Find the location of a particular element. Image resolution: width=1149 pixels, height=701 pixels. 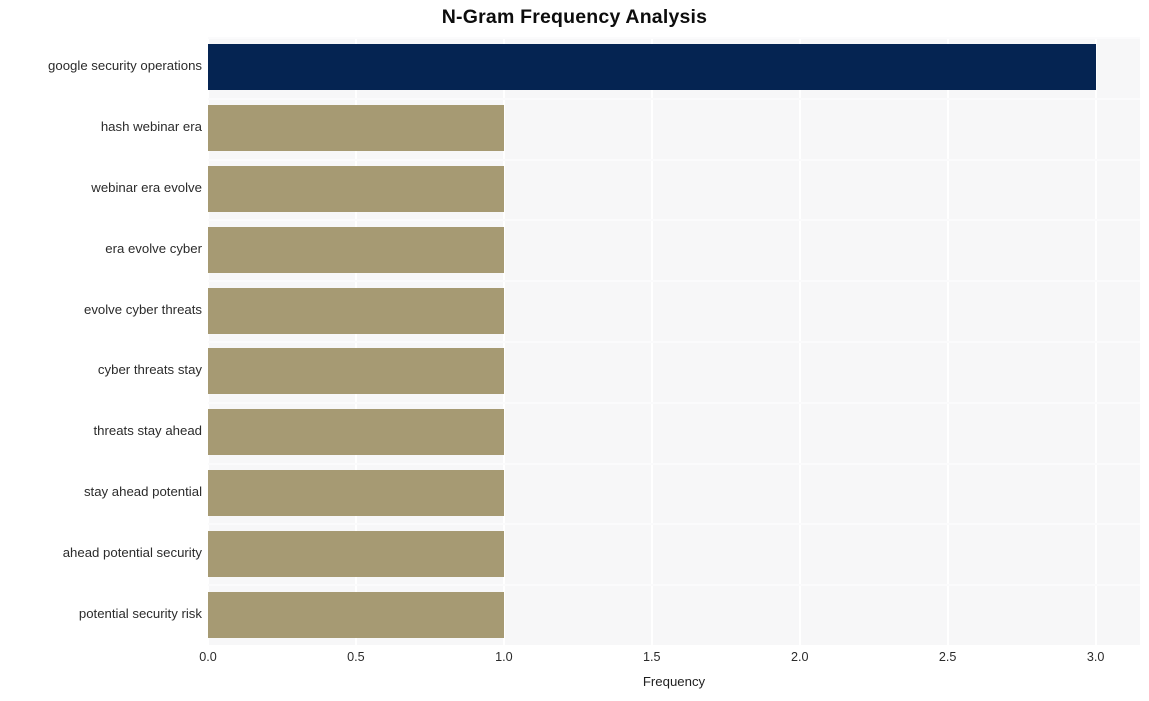

x-axis-tick-label: 0.0 is located at coordinates (208, 657).